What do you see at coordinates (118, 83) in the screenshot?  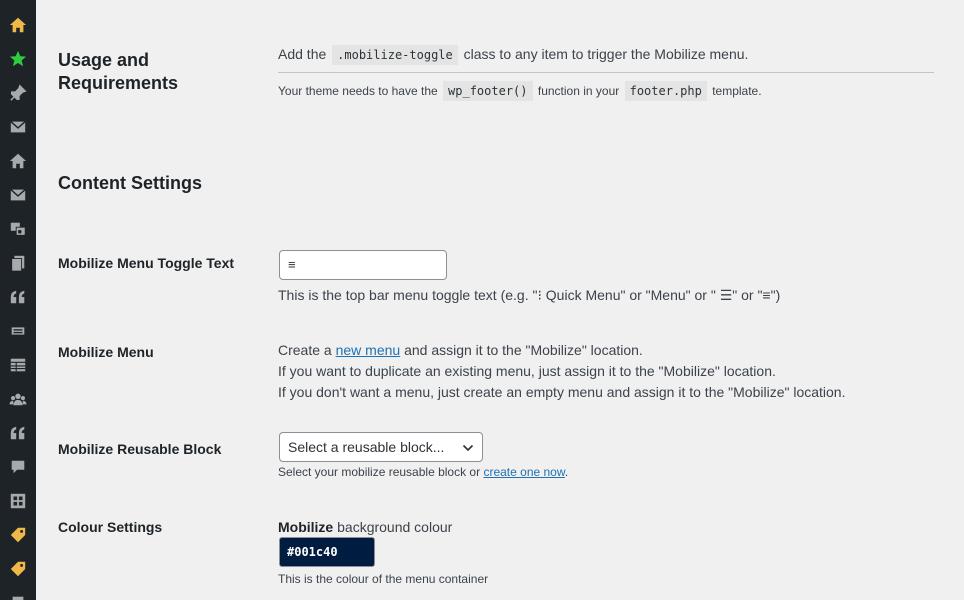 I see `usage-heading-line2: Requirements` at bounding box center [118, 83].